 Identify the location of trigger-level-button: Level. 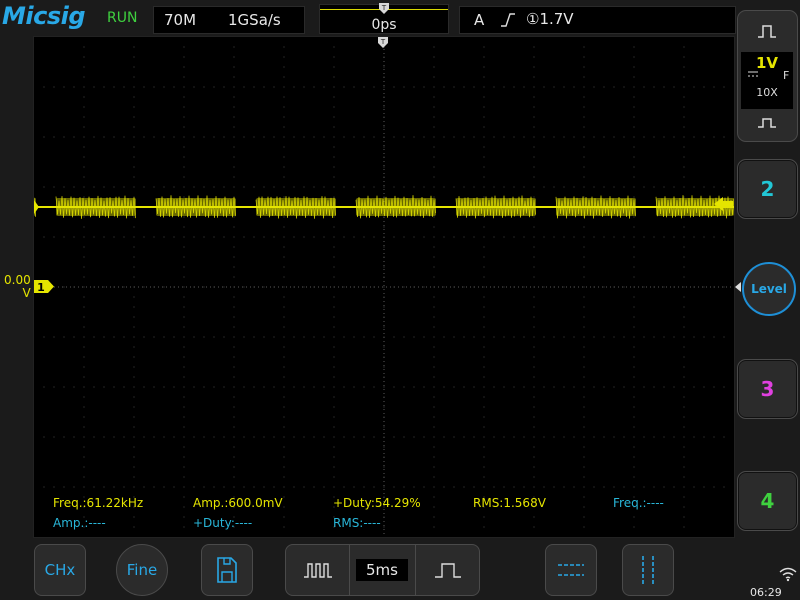
(769, 289).